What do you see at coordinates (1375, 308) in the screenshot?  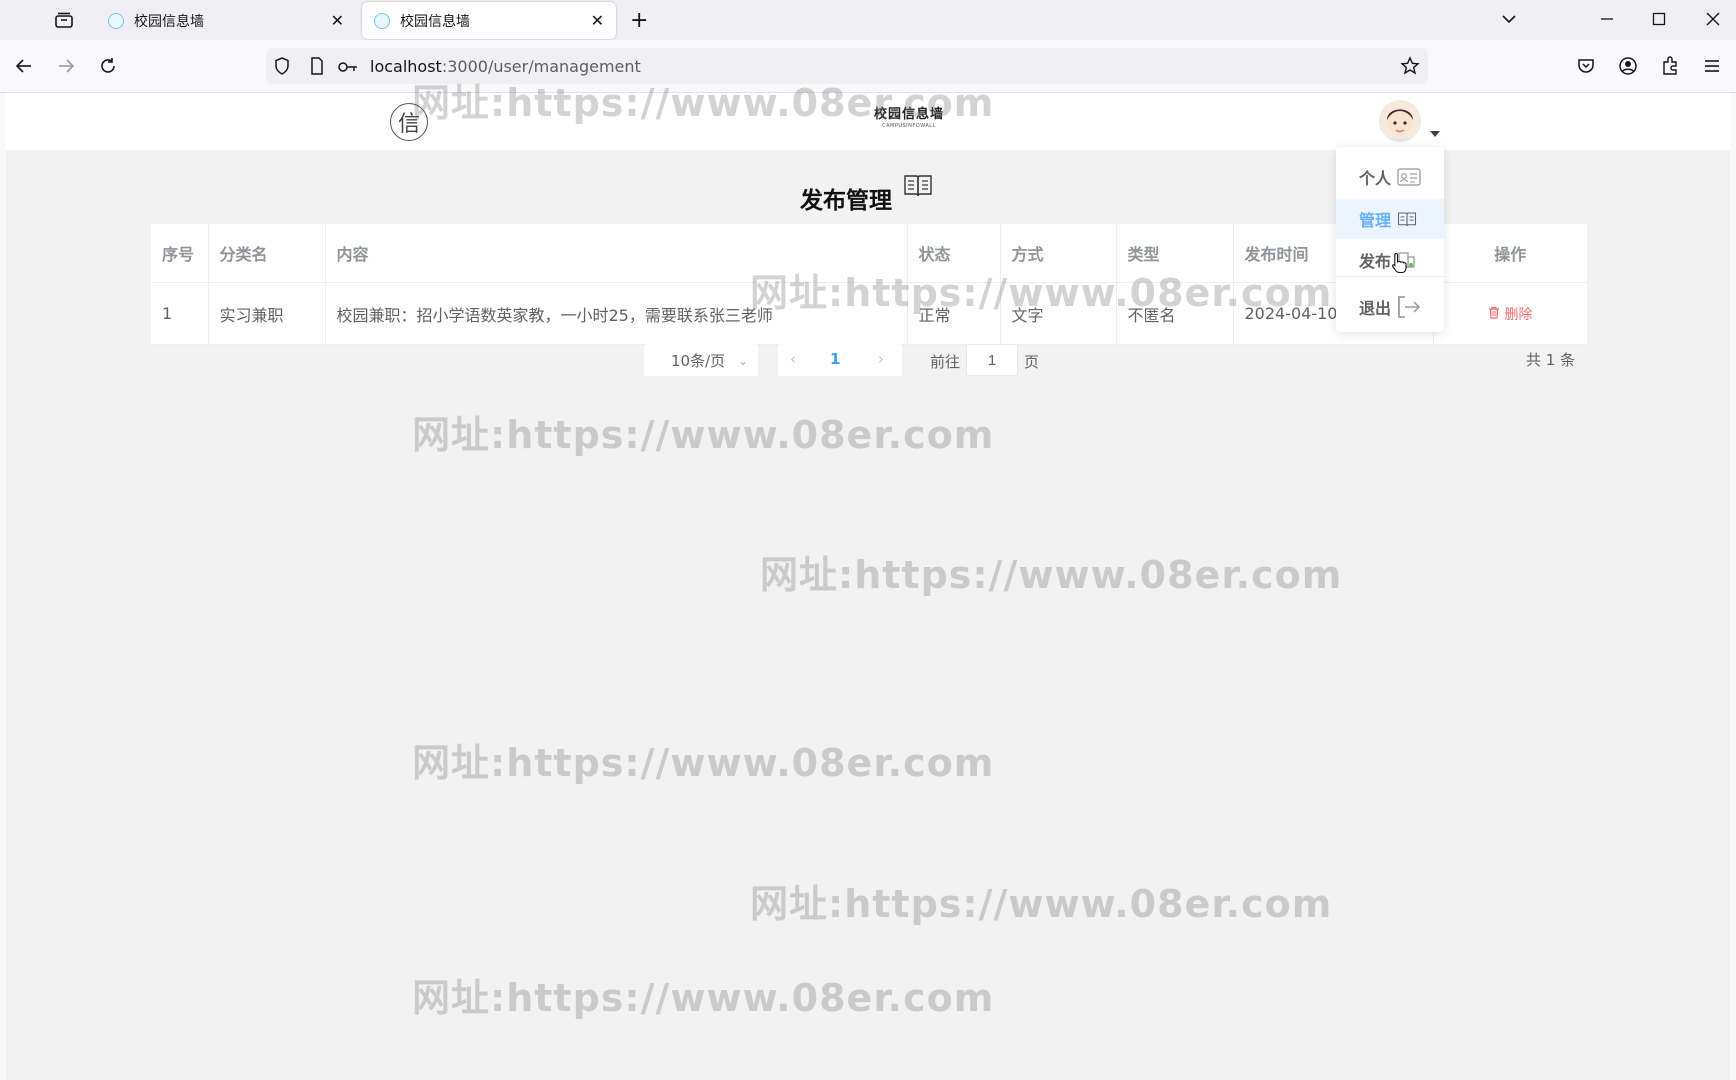 I see `menu-item-label: 退出` at bounding box center [1375, 308].